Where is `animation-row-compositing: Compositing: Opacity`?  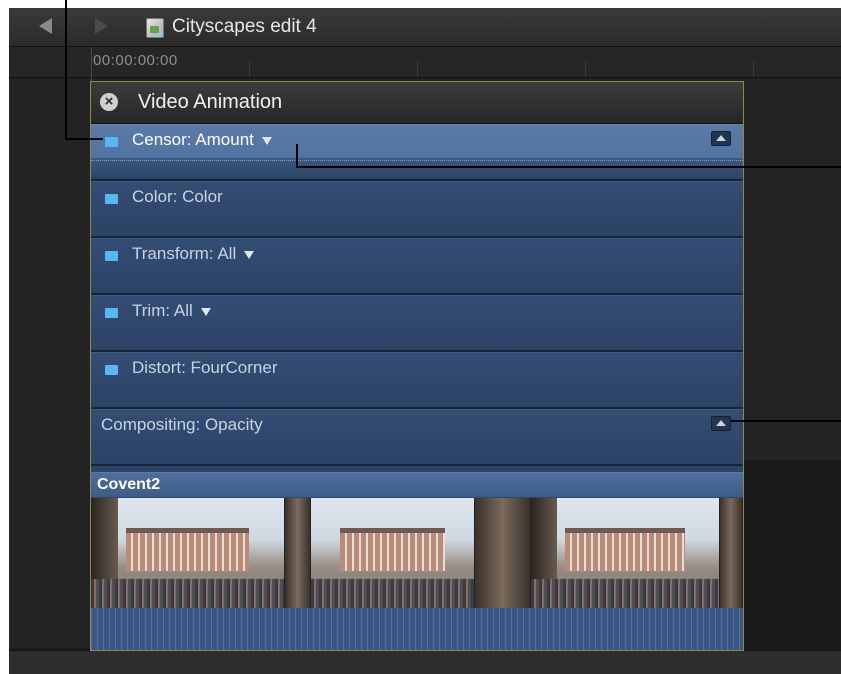 animation-row-compositing: Compositing: Opacity is located at coordinates (417, 437).